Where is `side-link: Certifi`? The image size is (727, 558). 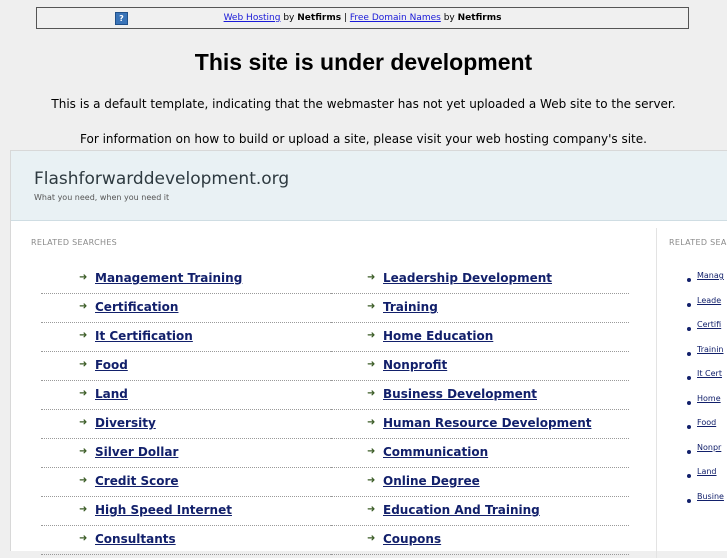 side-link: Certifi is located at coordinates (709, 324).